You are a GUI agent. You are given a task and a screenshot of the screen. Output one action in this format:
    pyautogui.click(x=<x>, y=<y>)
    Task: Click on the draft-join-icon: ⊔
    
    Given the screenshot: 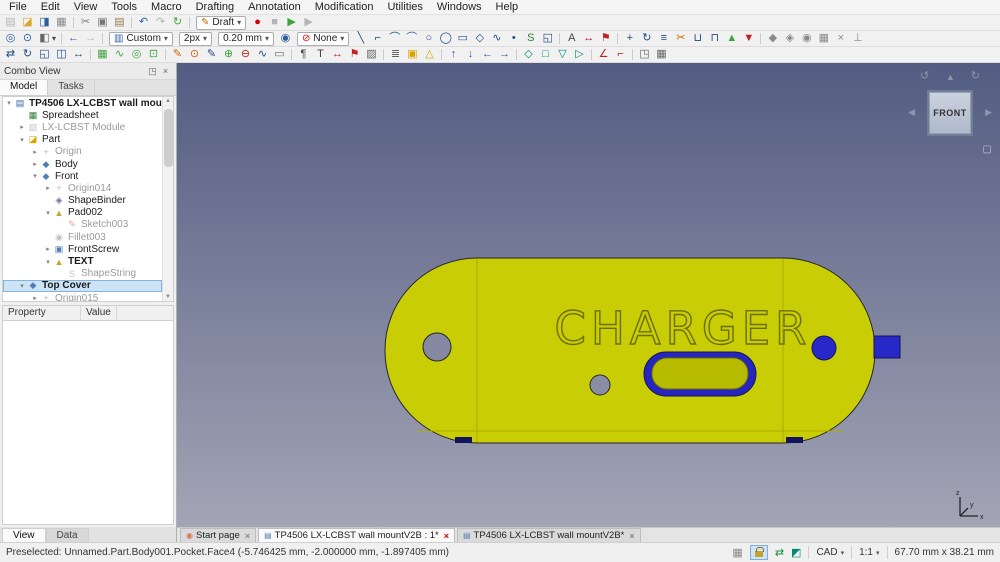 What is the action you would take?
    pyautogui.click(x=697, y=38)
    